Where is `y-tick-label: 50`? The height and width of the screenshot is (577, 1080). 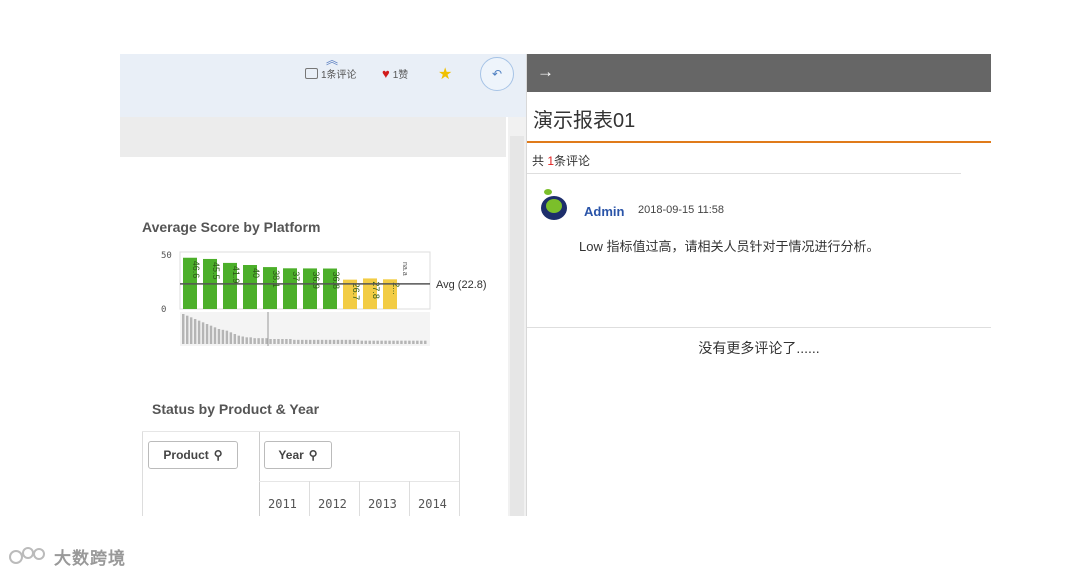
y-tick-label: 50 is located at coordinates (166, 256).